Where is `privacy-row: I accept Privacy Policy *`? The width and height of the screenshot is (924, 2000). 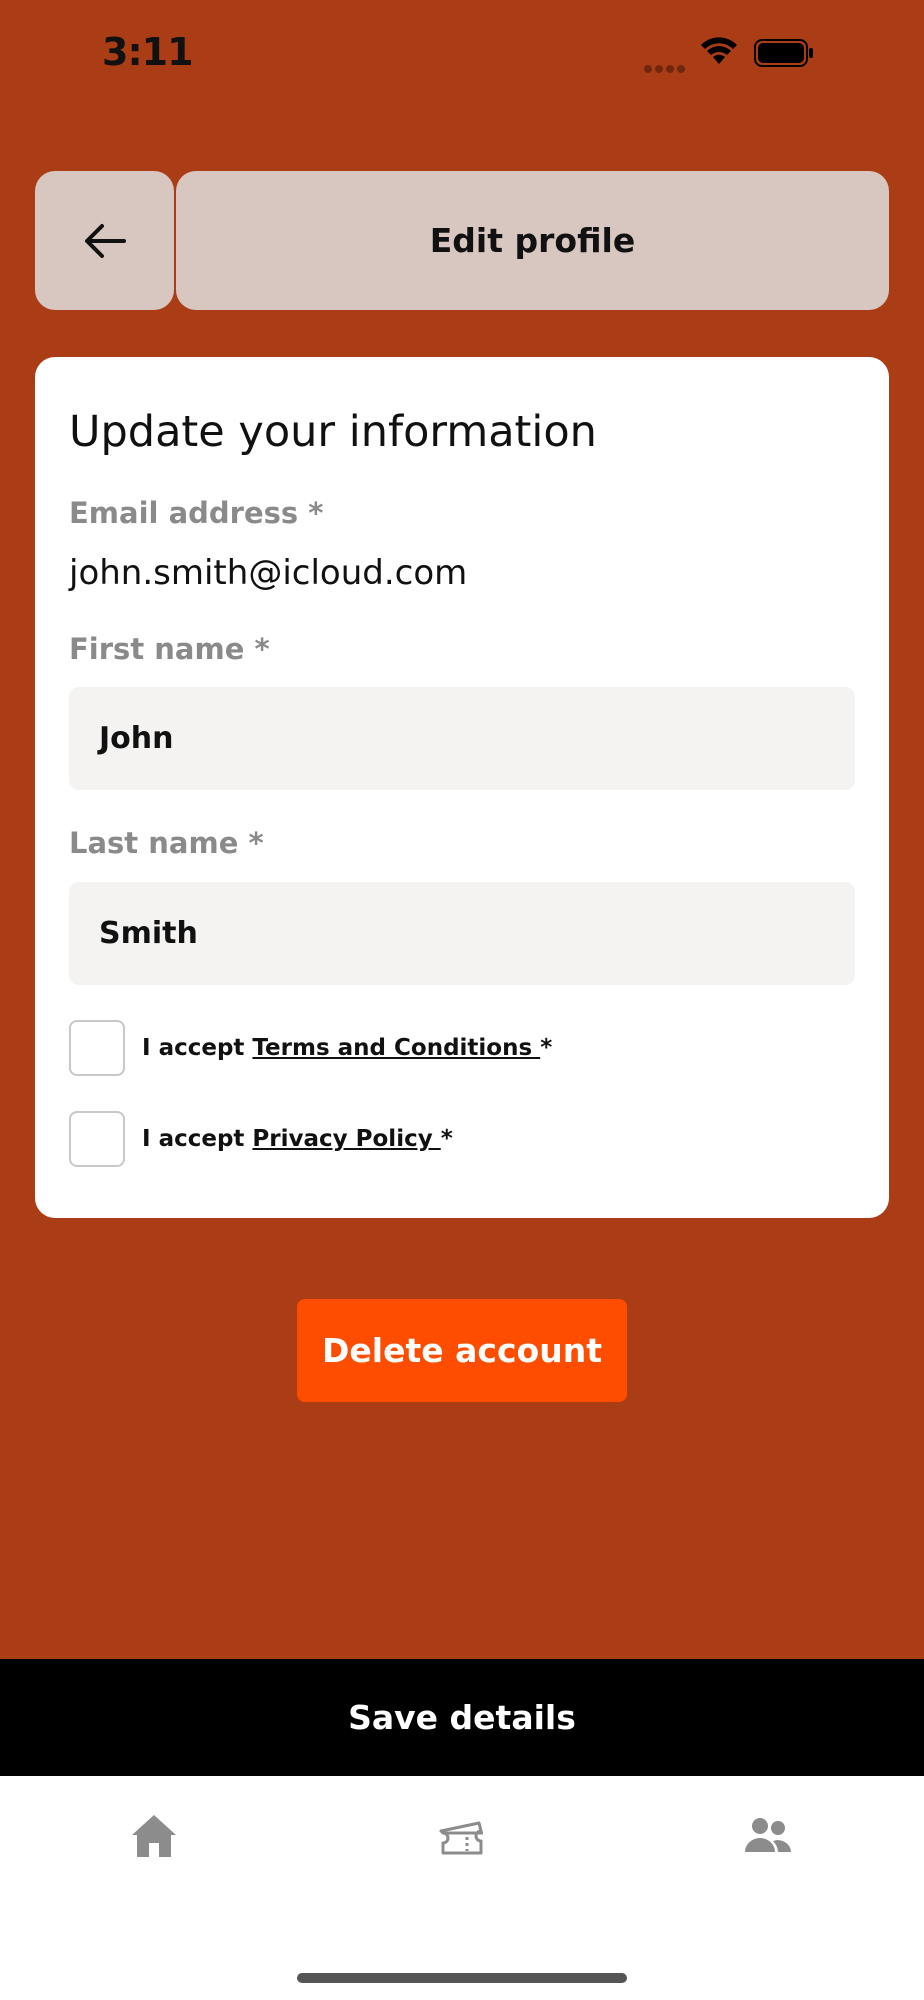
privacy-row: I accept Privacy Policy * is located at coordinates (261, 1139).